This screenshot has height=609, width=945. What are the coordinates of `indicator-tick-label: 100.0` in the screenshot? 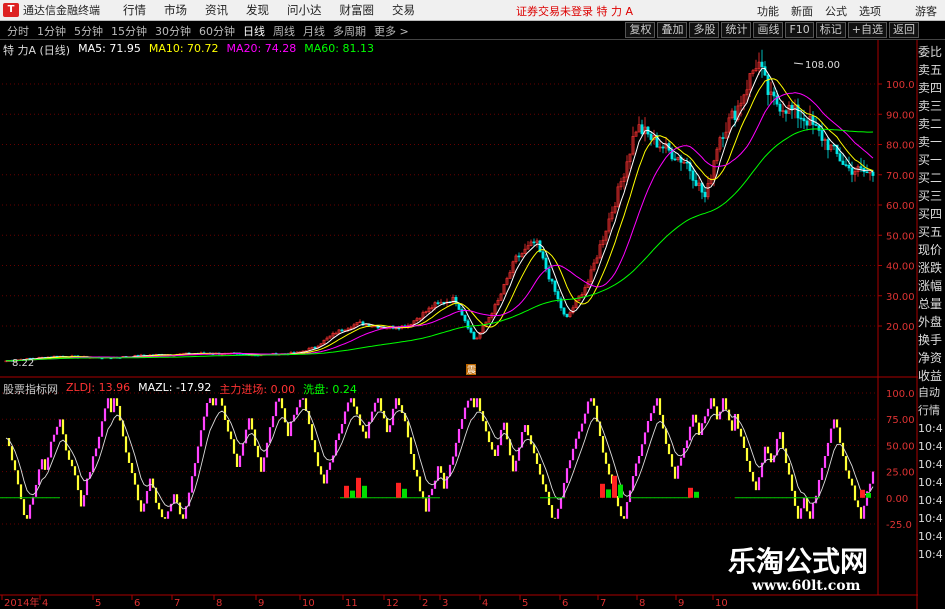 It's located at (900, 394).